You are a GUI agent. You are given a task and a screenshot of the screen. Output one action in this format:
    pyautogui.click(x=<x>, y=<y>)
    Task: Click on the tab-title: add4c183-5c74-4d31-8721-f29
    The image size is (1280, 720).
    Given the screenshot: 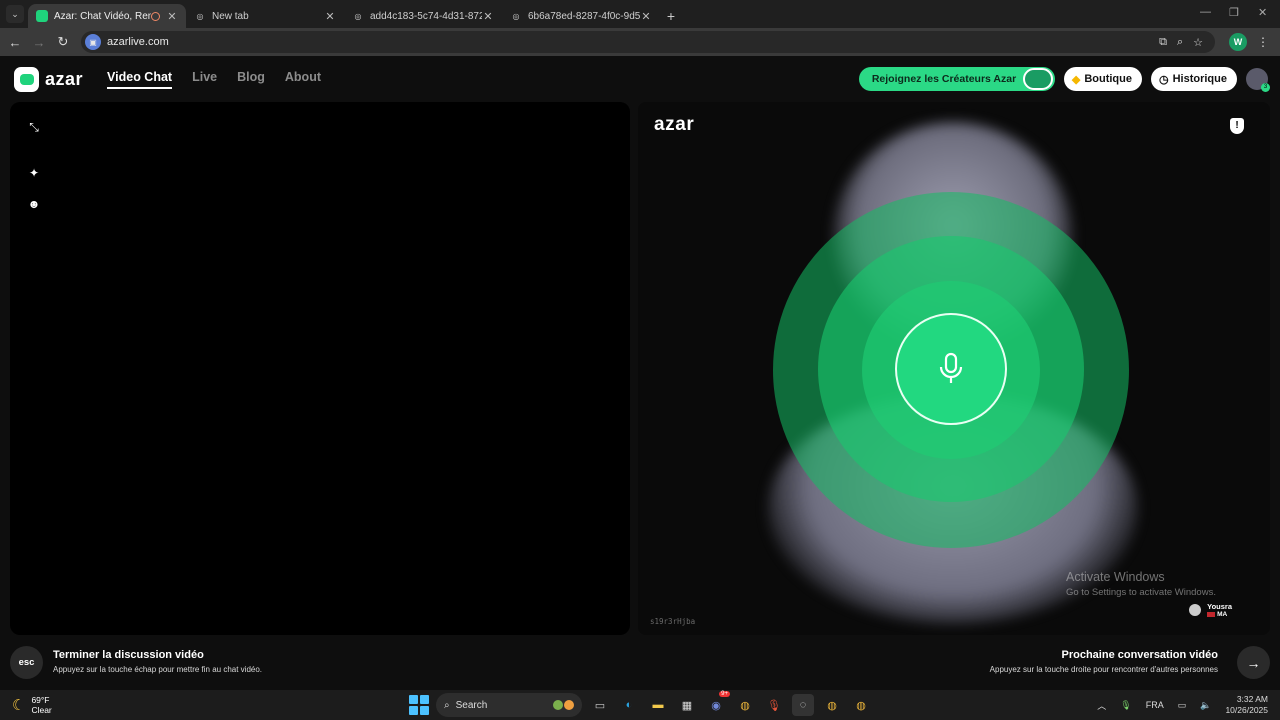 What is the action you would take?
    pyautogui.click(x=426, y=16)
    